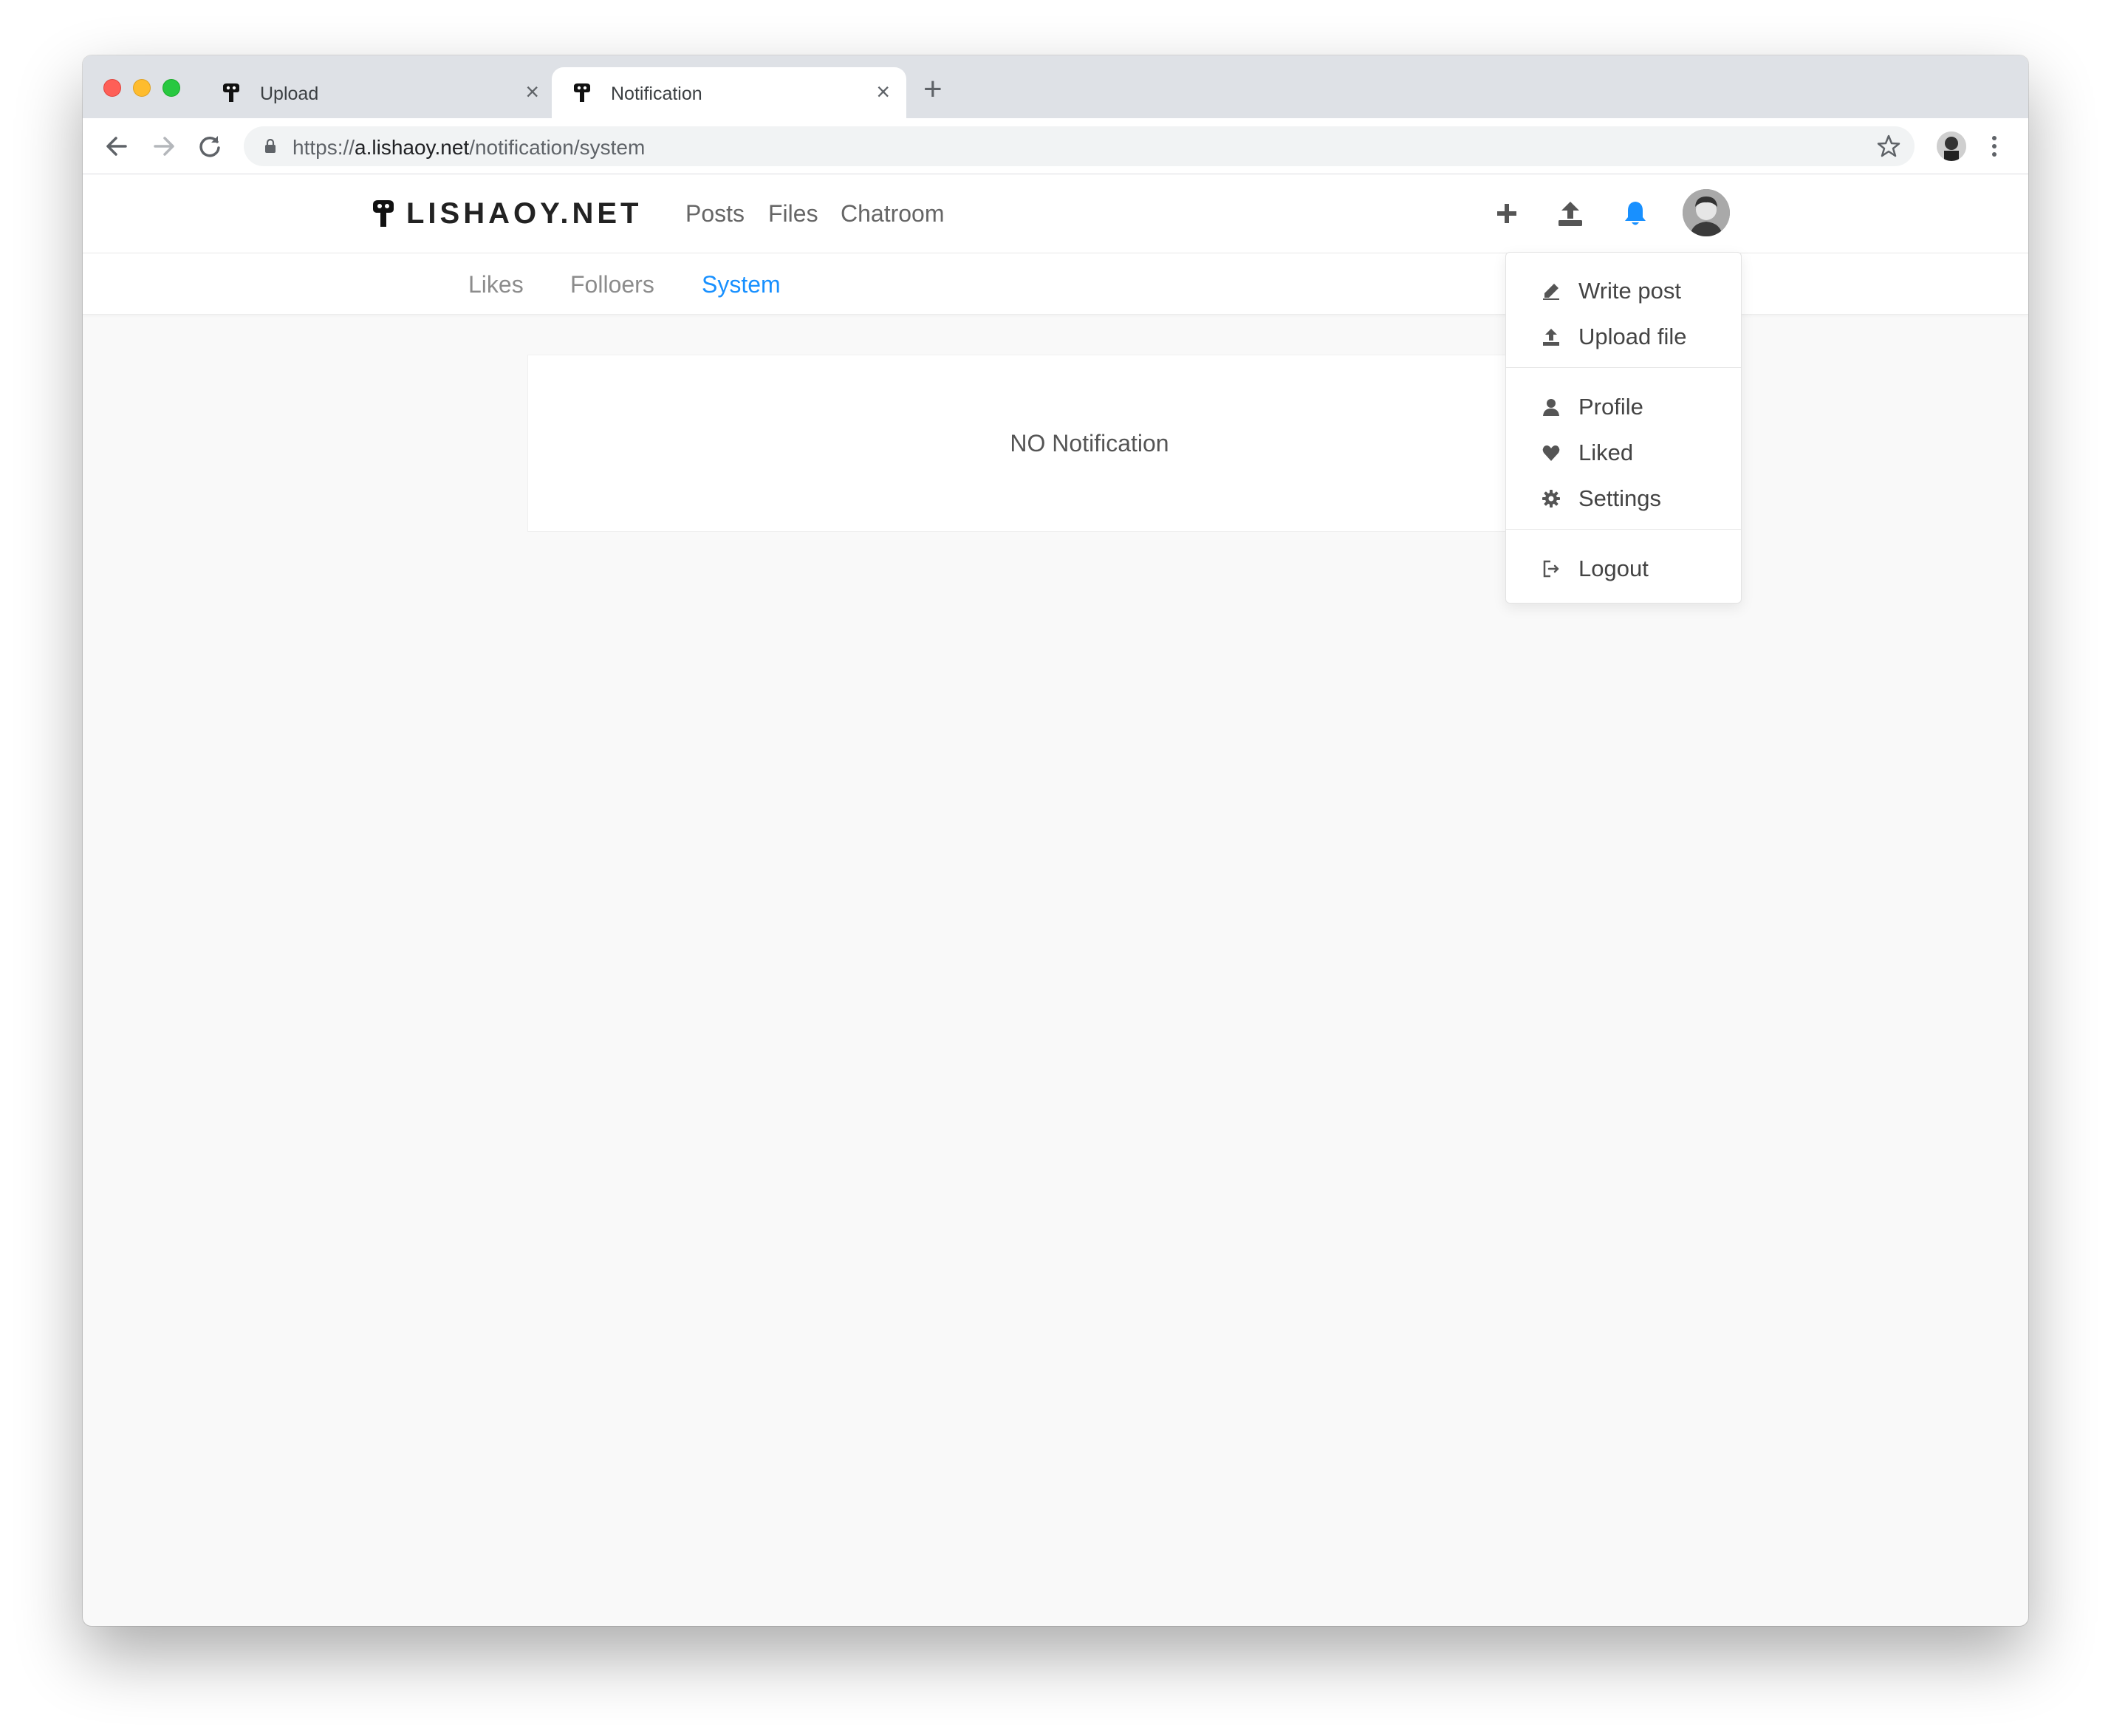 The height and width of the screenshot is (1736, 2111). Describe the element at coordinates (116, 146) in the screenshot. I see `back-arrow-icon` at that location.